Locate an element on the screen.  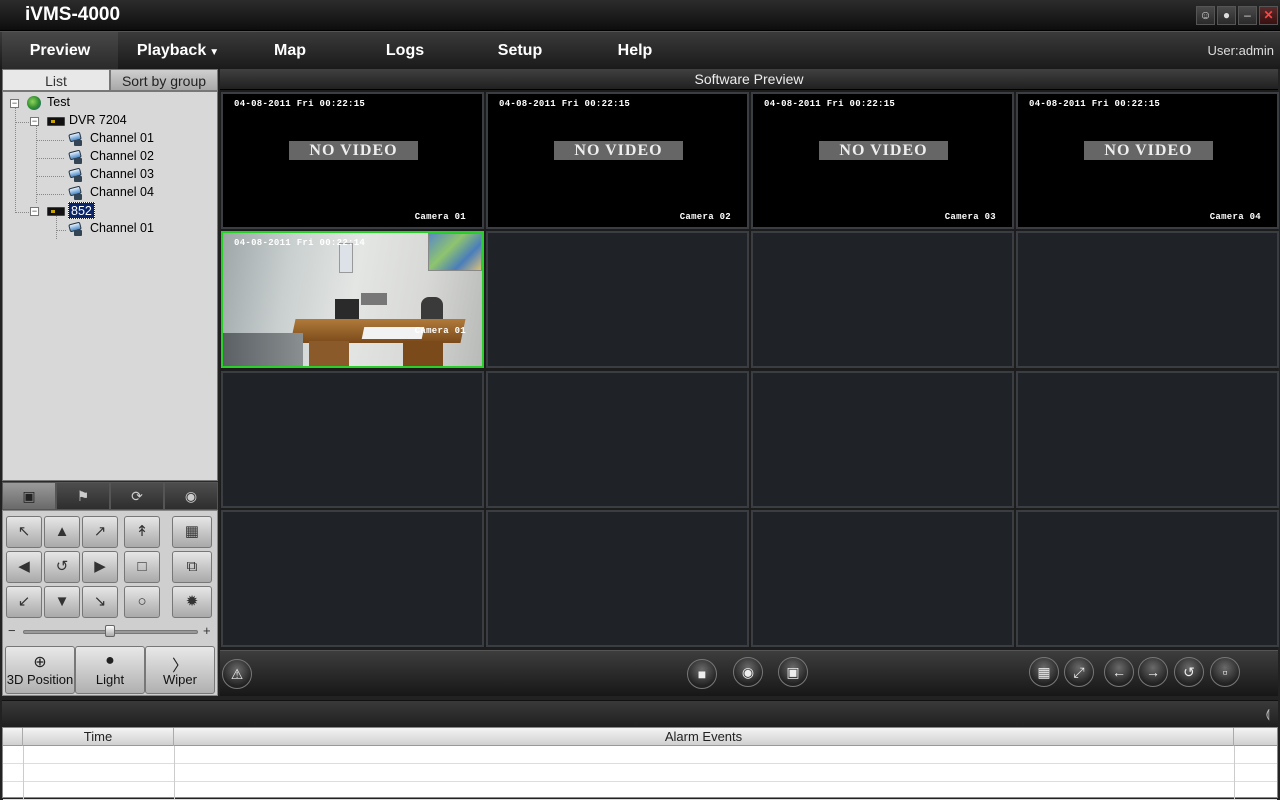
cycle-icon: ↺ is located at coordinates (1189, 672).